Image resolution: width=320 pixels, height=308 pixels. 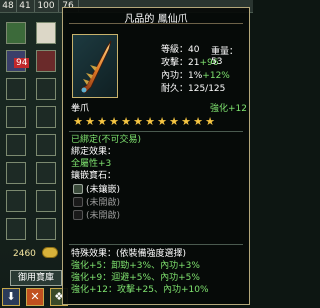 I want to click on slot-count-badge: 94, so click(x=22, y=63).